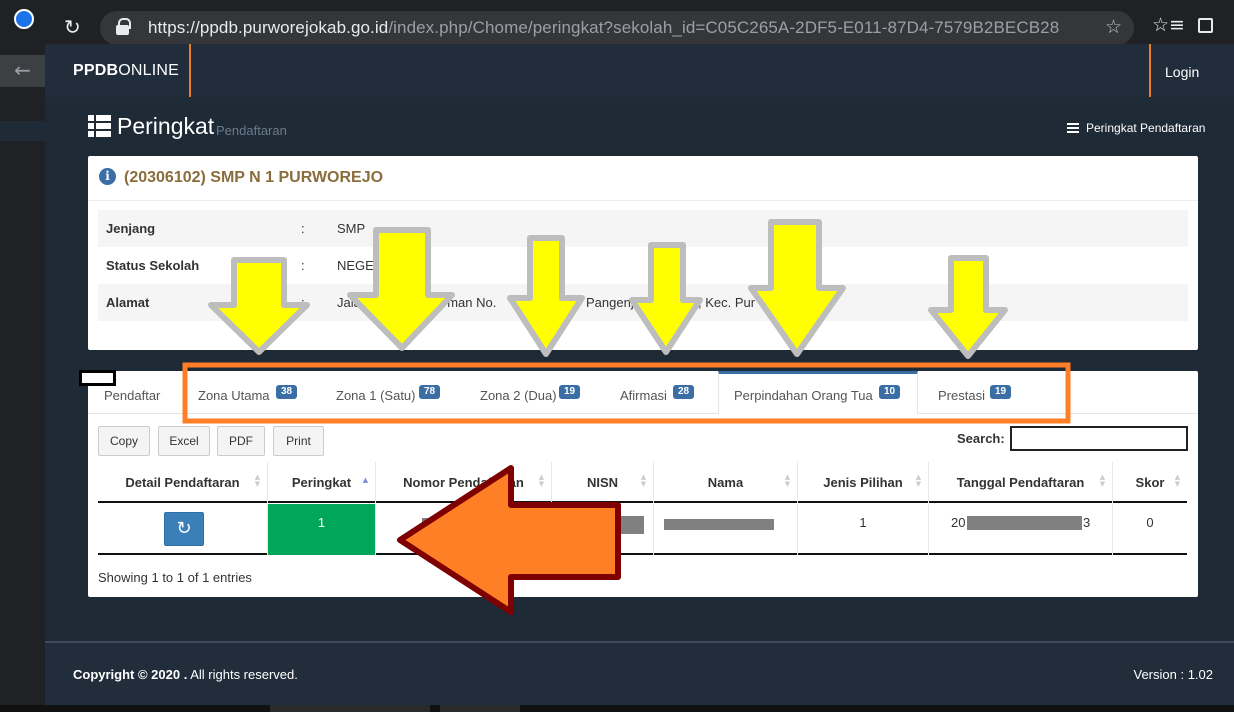 This screenshot has width=1234, height=712. I want to click on tab-zona-1: Zona 1 (Satu) 78, so click(396, 392).